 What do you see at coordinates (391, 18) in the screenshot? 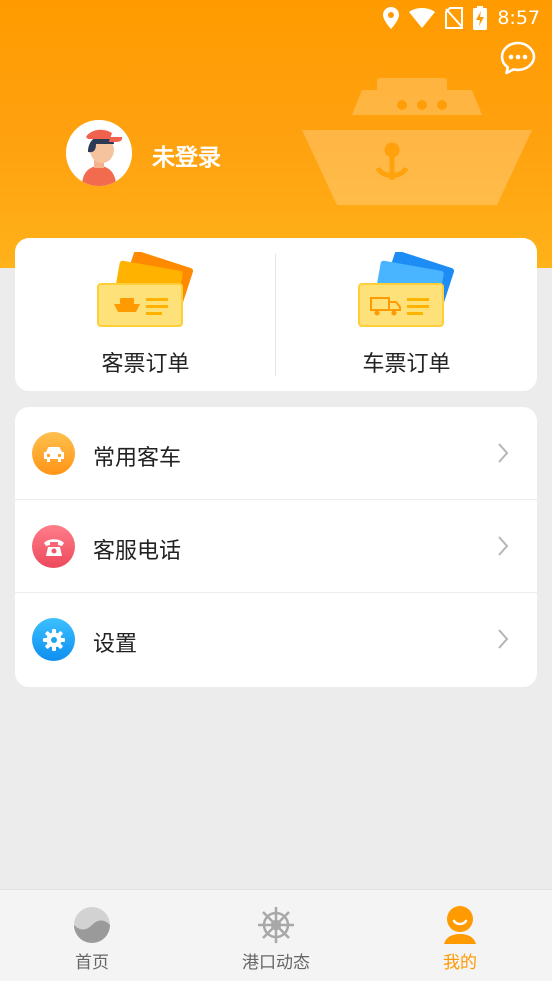
I see `location-icon` at bounding box center [391, 18].